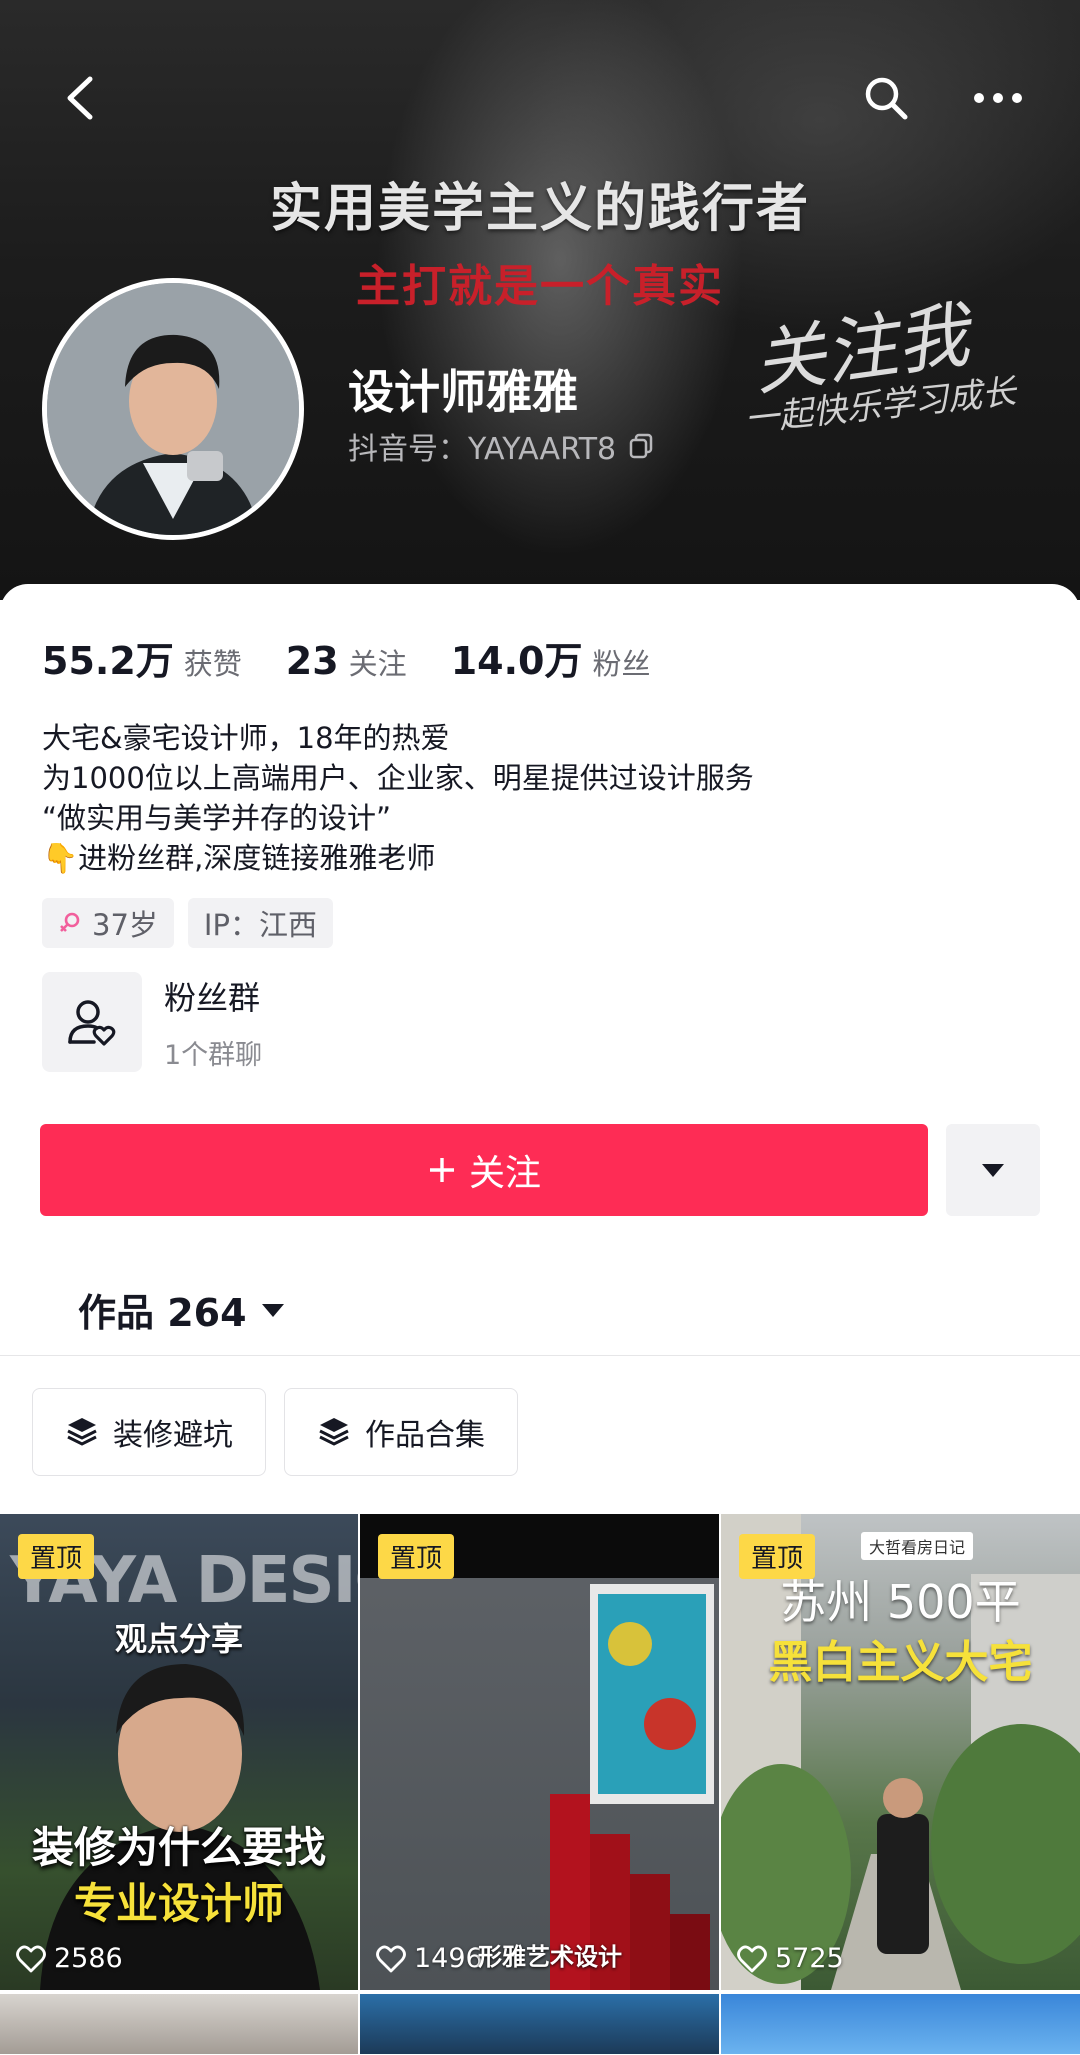  I want to click on tab-divider, so click(540, 1355).